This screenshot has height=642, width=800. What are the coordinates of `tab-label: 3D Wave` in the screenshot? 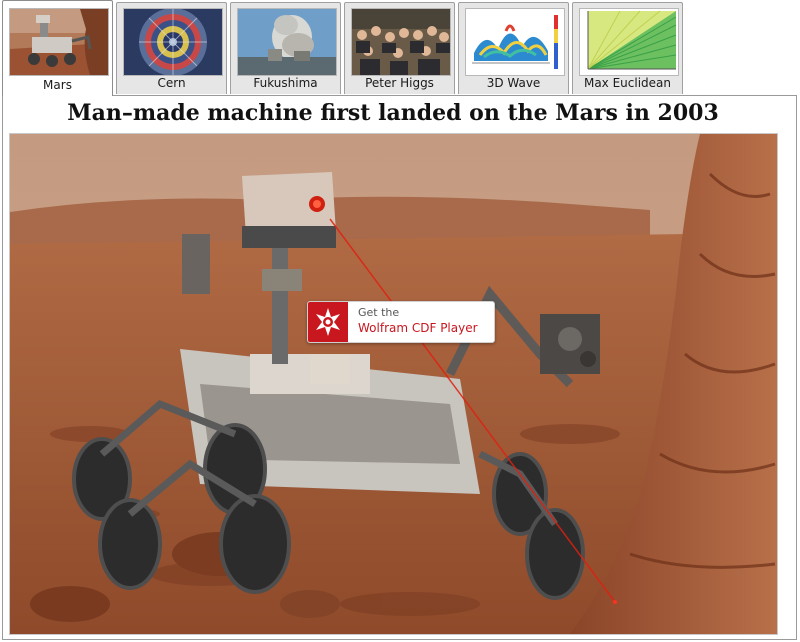 It's located at (513, 83).